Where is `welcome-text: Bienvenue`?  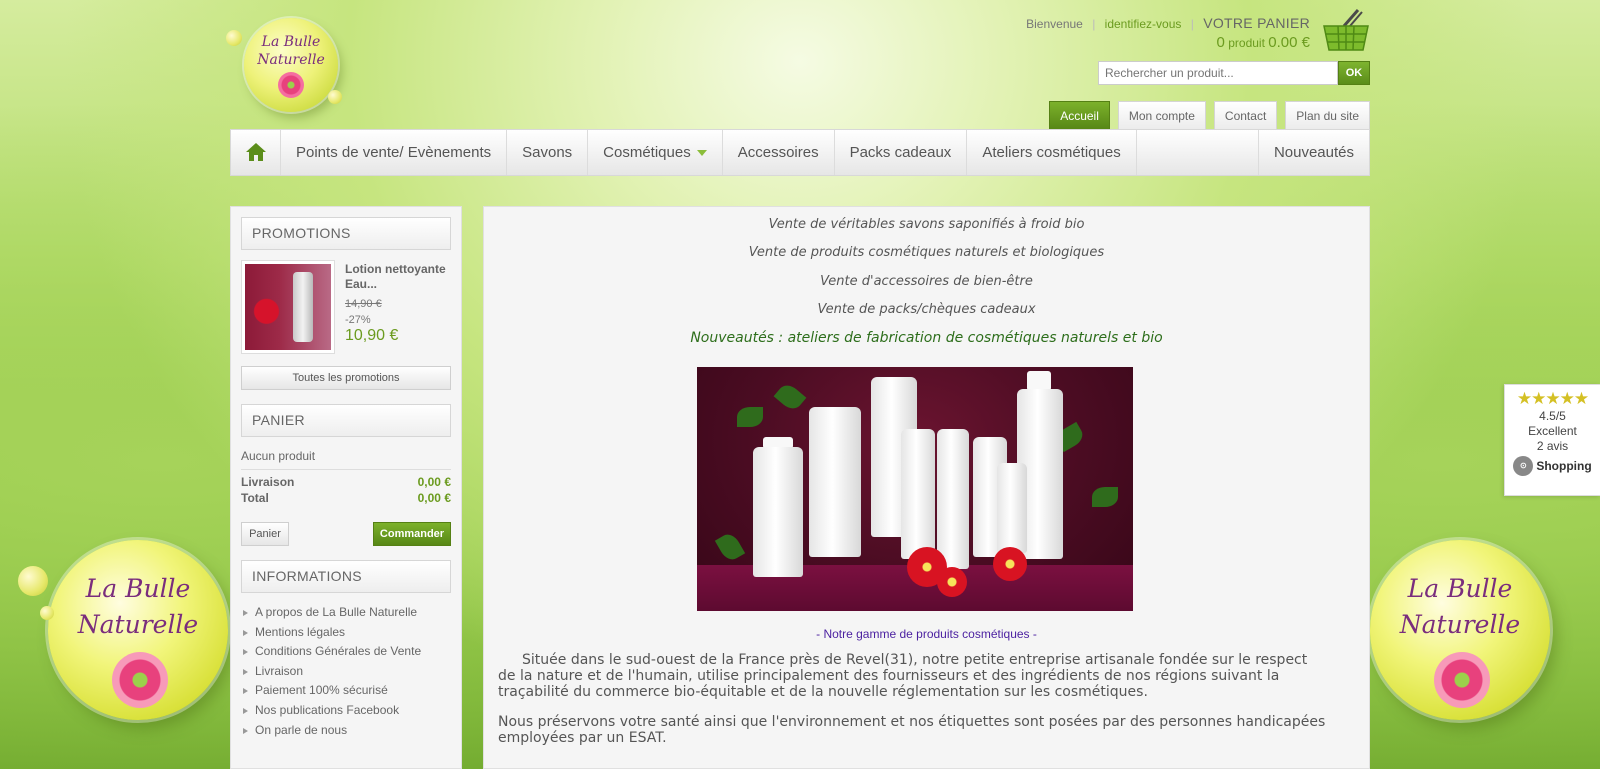
welcome-text: Bienvenue is located at coordinates (1054, 24).